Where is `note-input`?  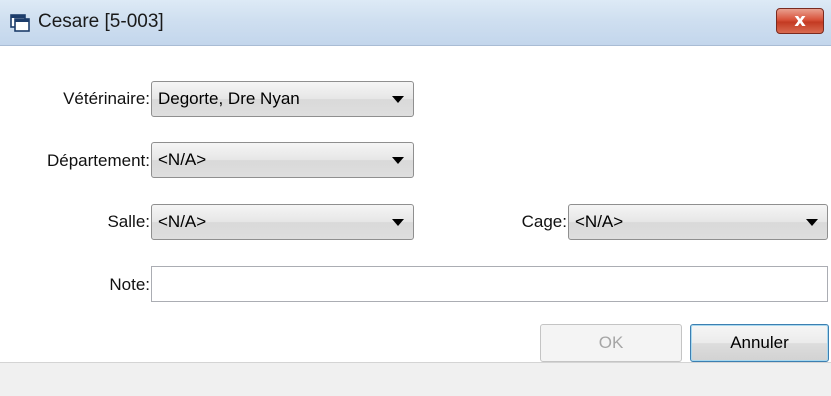
note-input is located at coordinates (489, 284).